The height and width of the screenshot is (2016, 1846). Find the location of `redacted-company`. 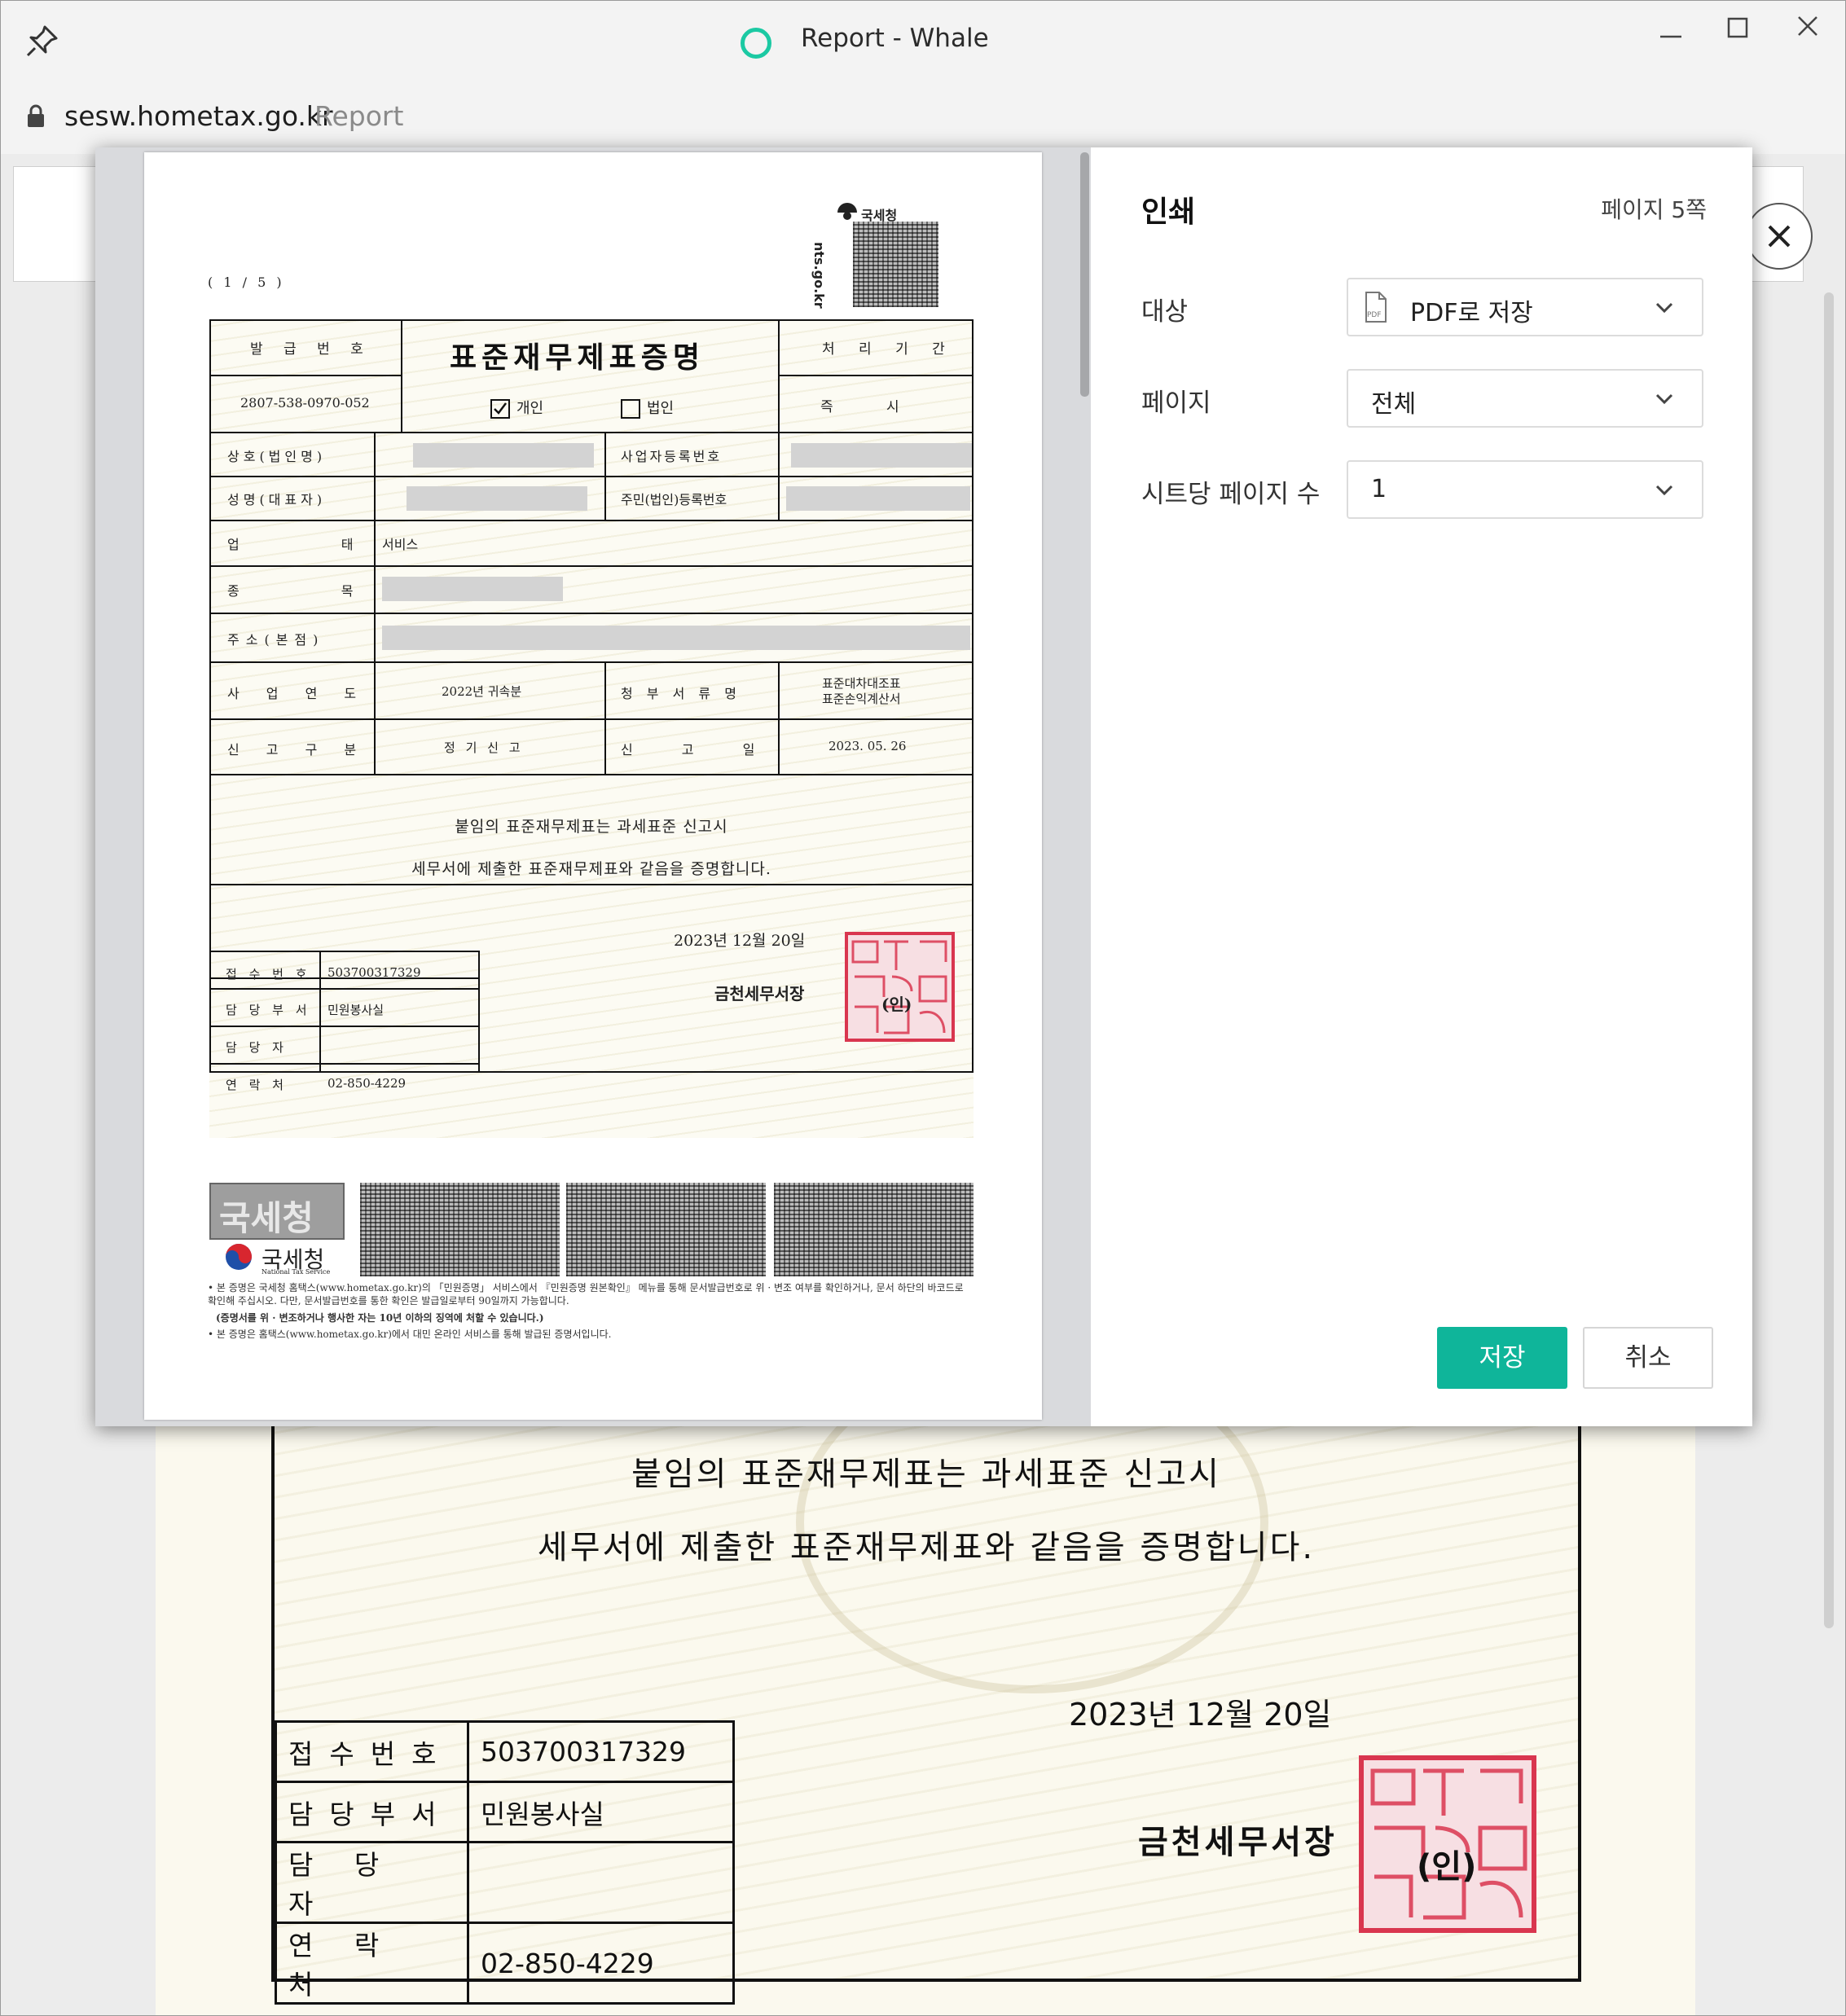

redacted-company is located at coordinates (503, 455).